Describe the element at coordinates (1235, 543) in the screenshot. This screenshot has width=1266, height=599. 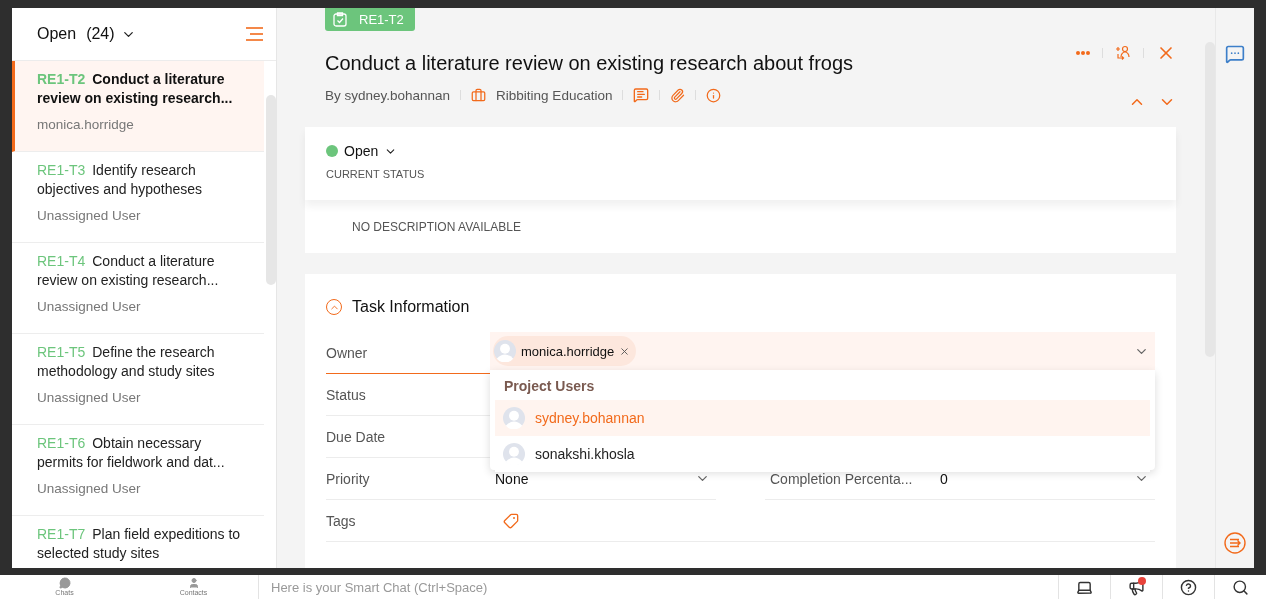
I see `collapse-panel-icon` at that location.